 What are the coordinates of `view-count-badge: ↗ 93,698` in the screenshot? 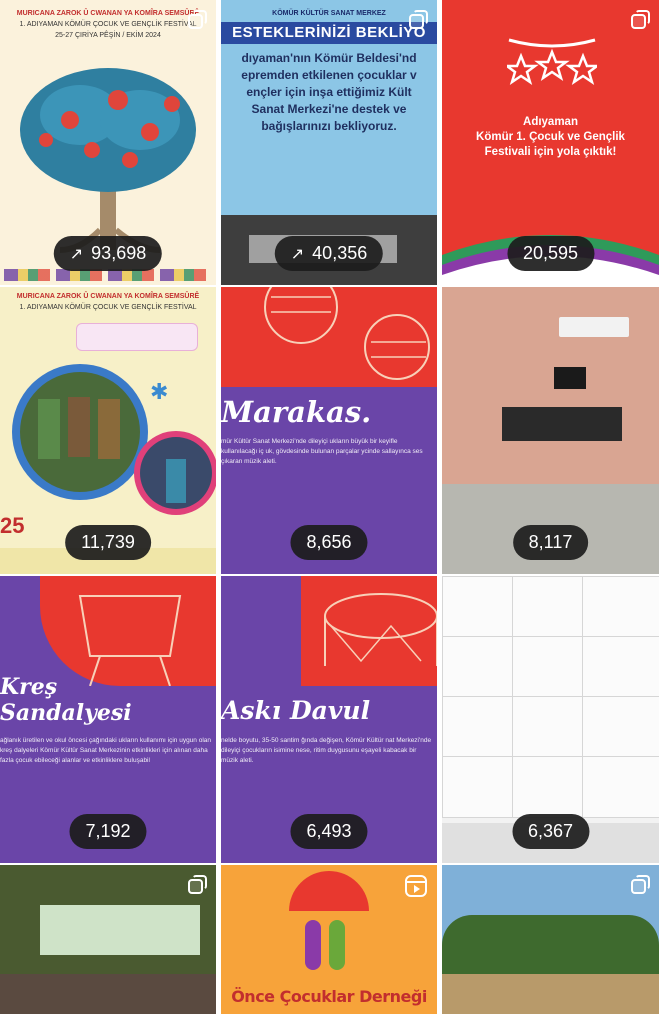 It's located at (108, 253).